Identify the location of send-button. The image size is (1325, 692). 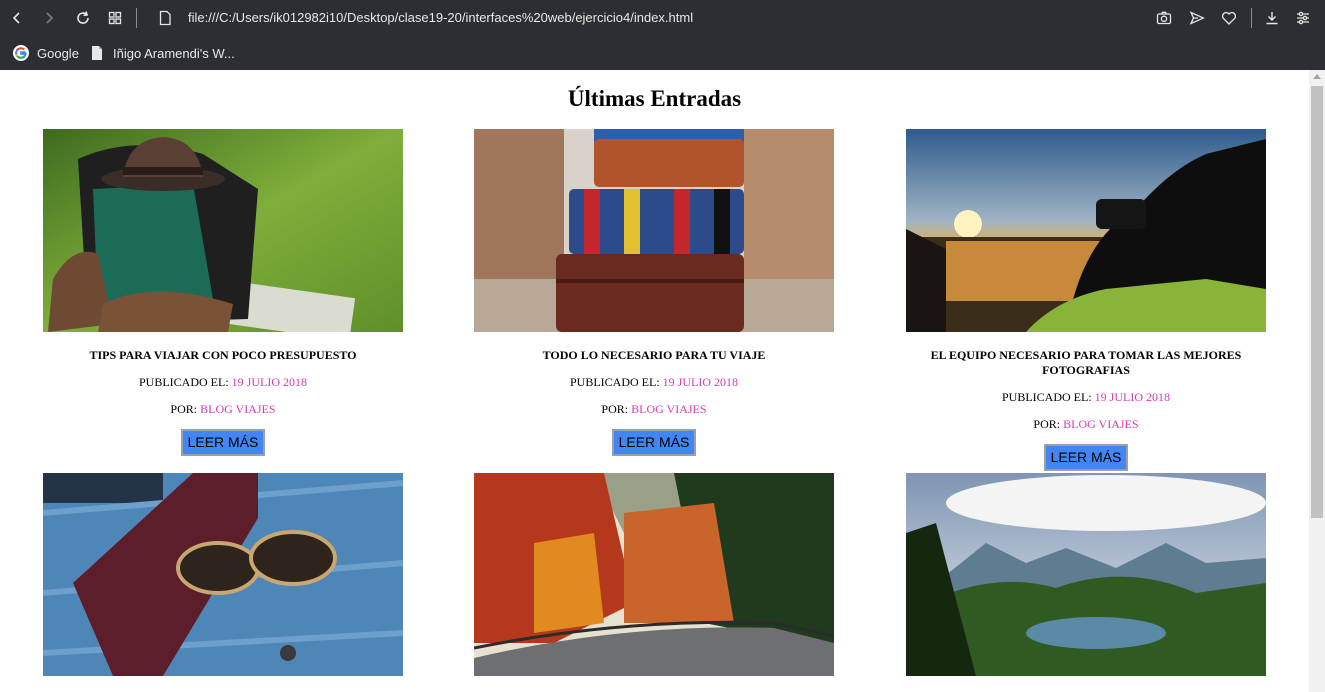
(1197, 18).